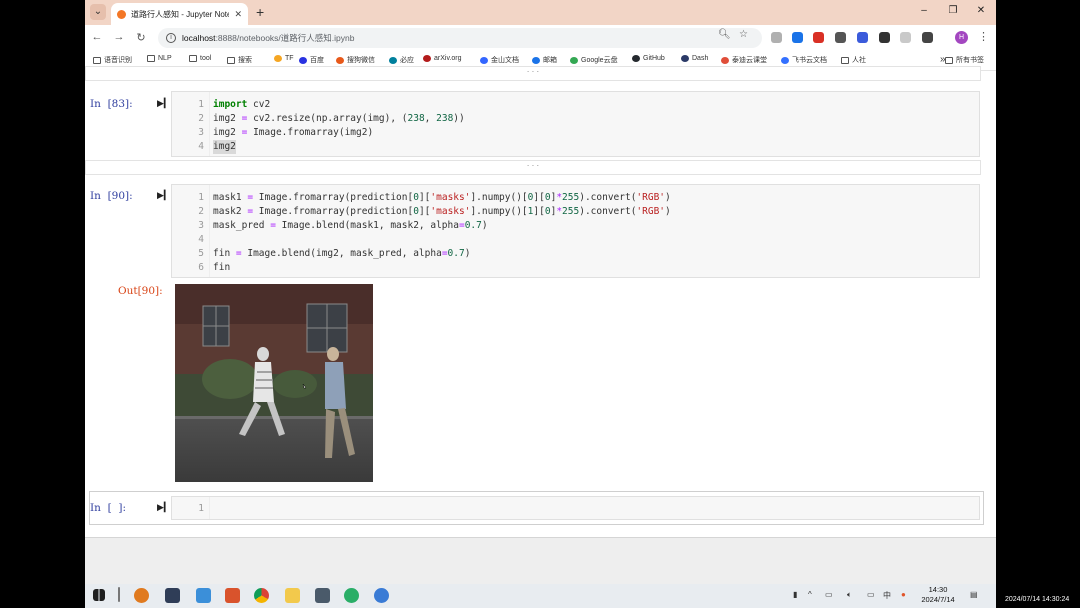 The height and width of the screenshot is (608, 1080). I want to click on extensions-puzzle-icon, so click(927, 37).